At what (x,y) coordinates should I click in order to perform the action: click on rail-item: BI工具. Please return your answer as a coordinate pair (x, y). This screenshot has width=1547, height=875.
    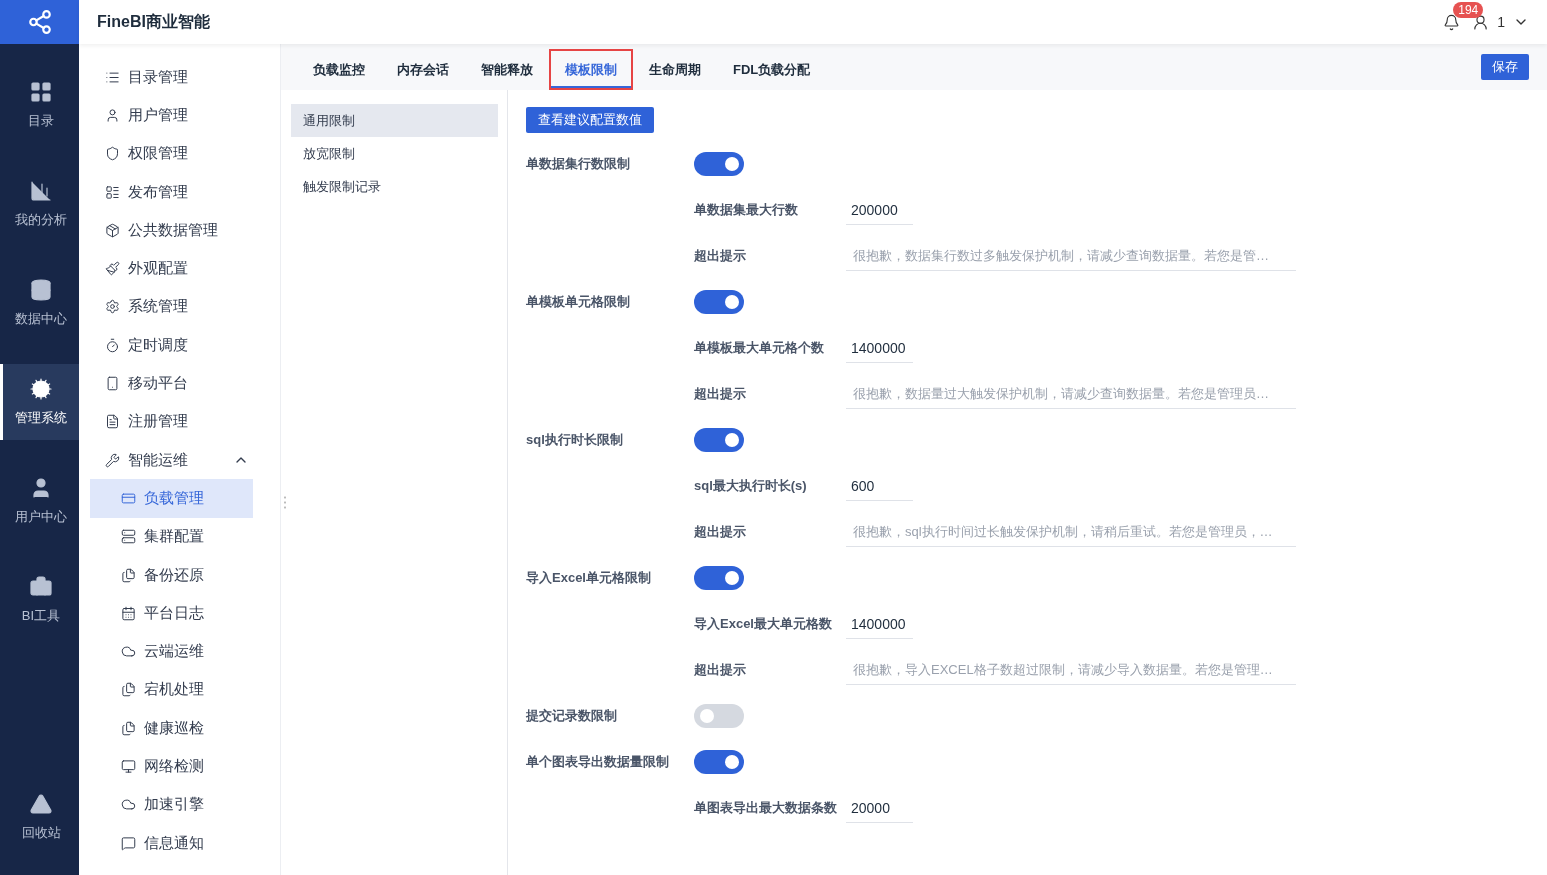
    Looking at the image, I should click on (39, 600).